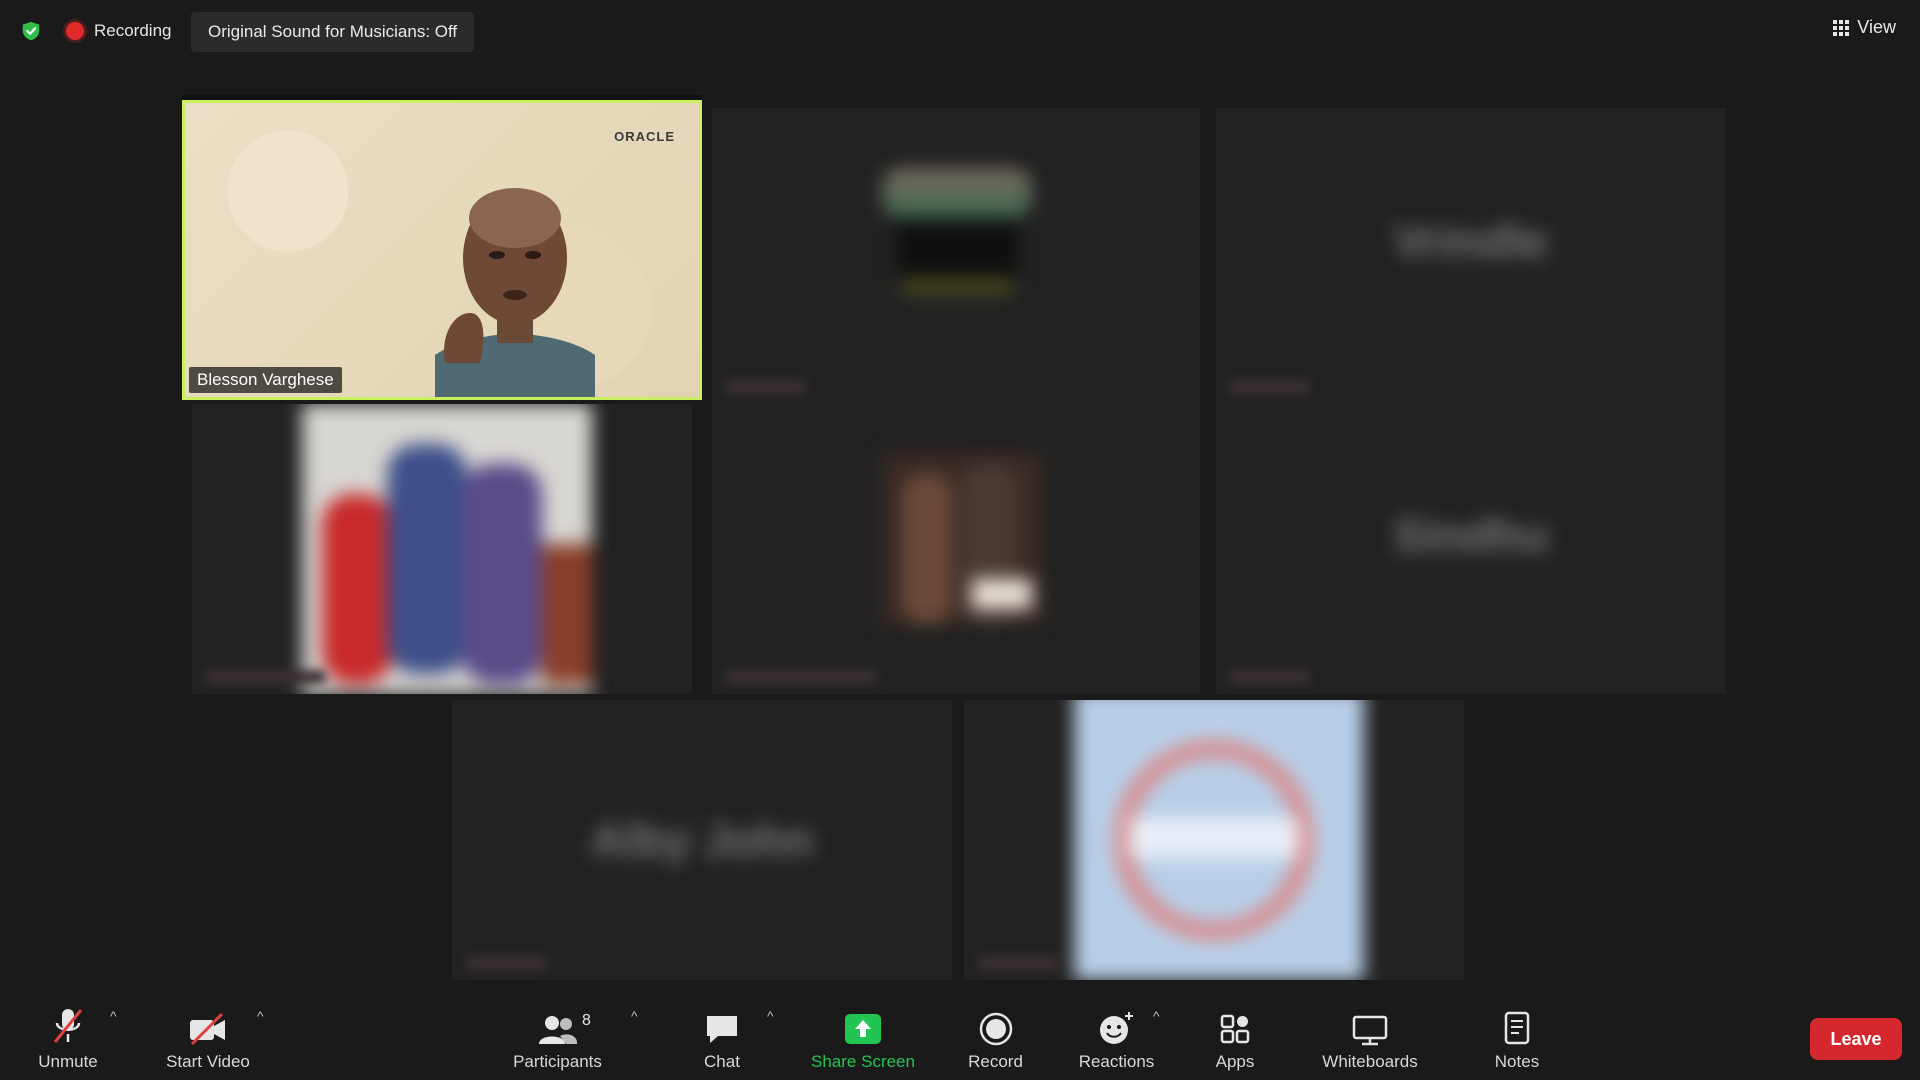 The image size is (1920, 1080). I want to click on unmute-label: Unmute, so click(68, 1061).